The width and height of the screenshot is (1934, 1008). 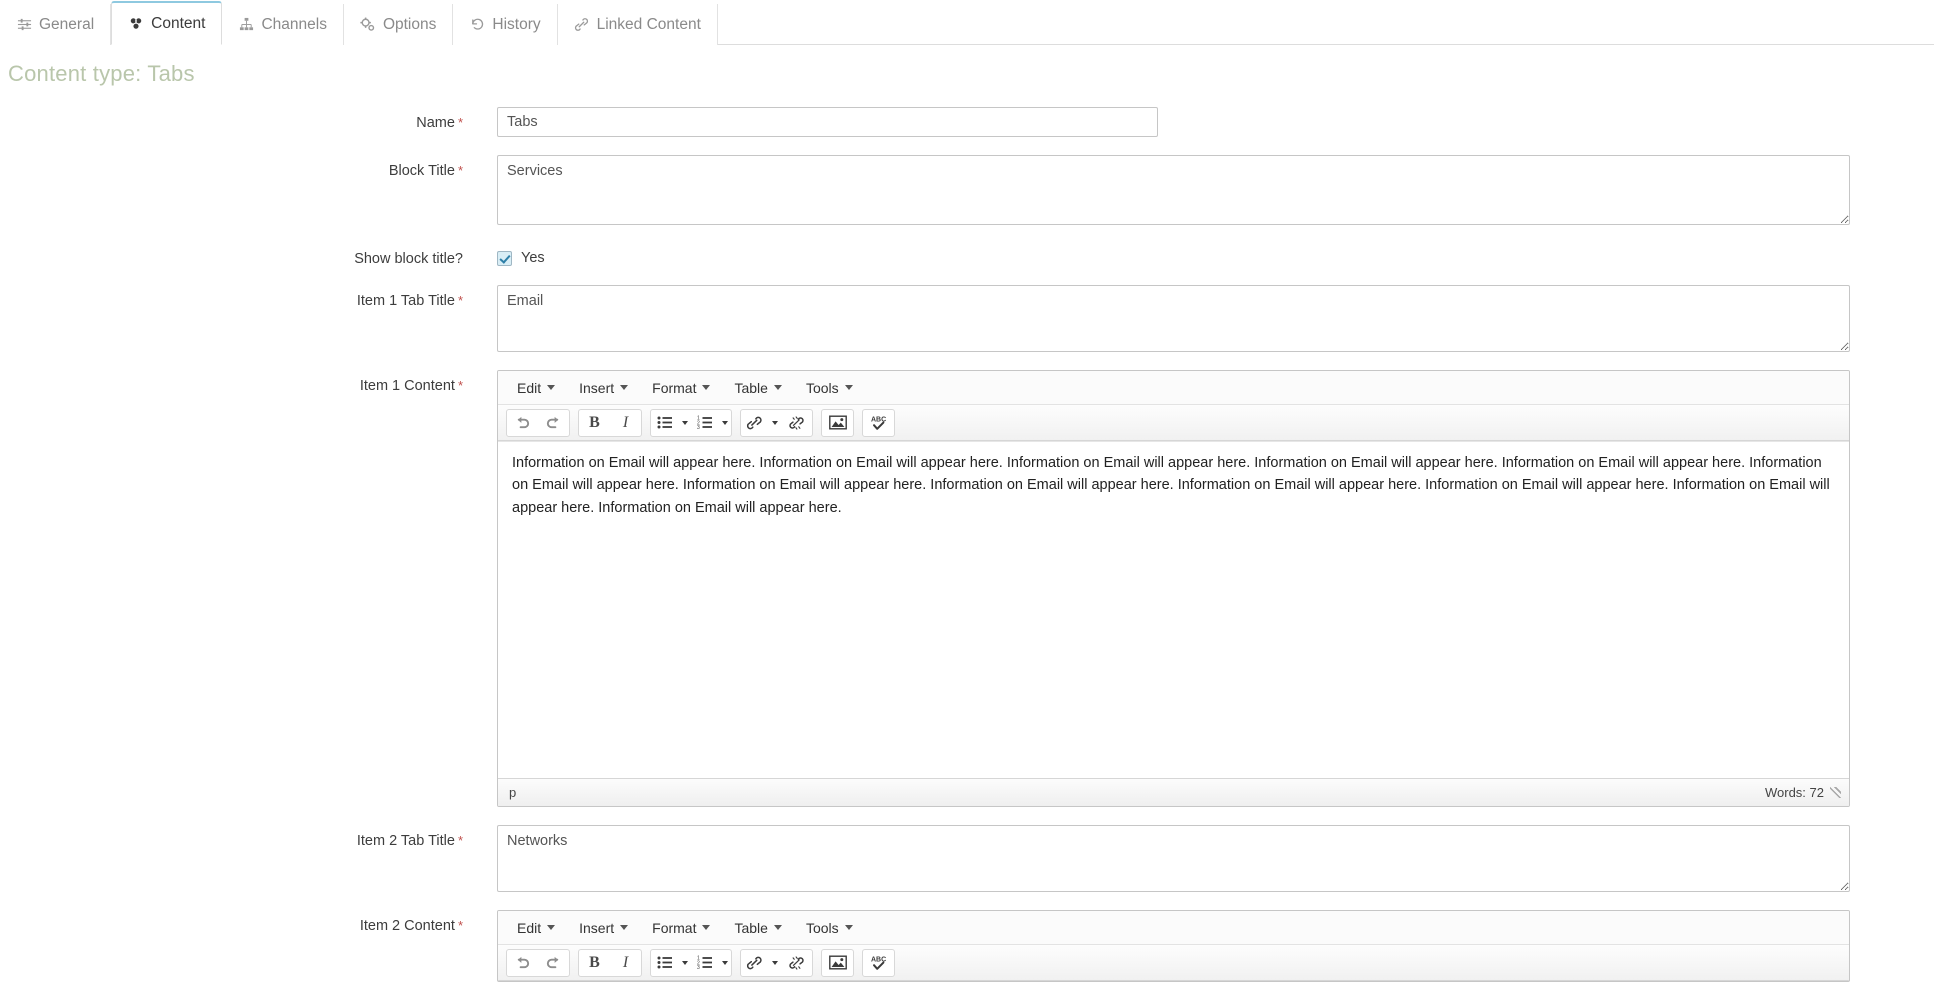 What do you see at coordinates (1835, 792) in the screenshot?
I see `editor-resize-handle` at bounding box center [1835, 792].